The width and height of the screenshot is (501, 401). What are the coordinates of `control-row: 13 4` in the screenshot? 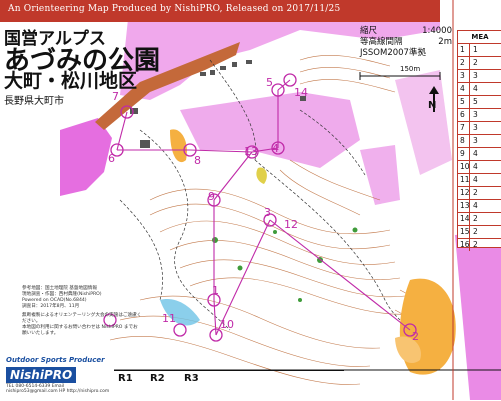 It's located at (479, 205).